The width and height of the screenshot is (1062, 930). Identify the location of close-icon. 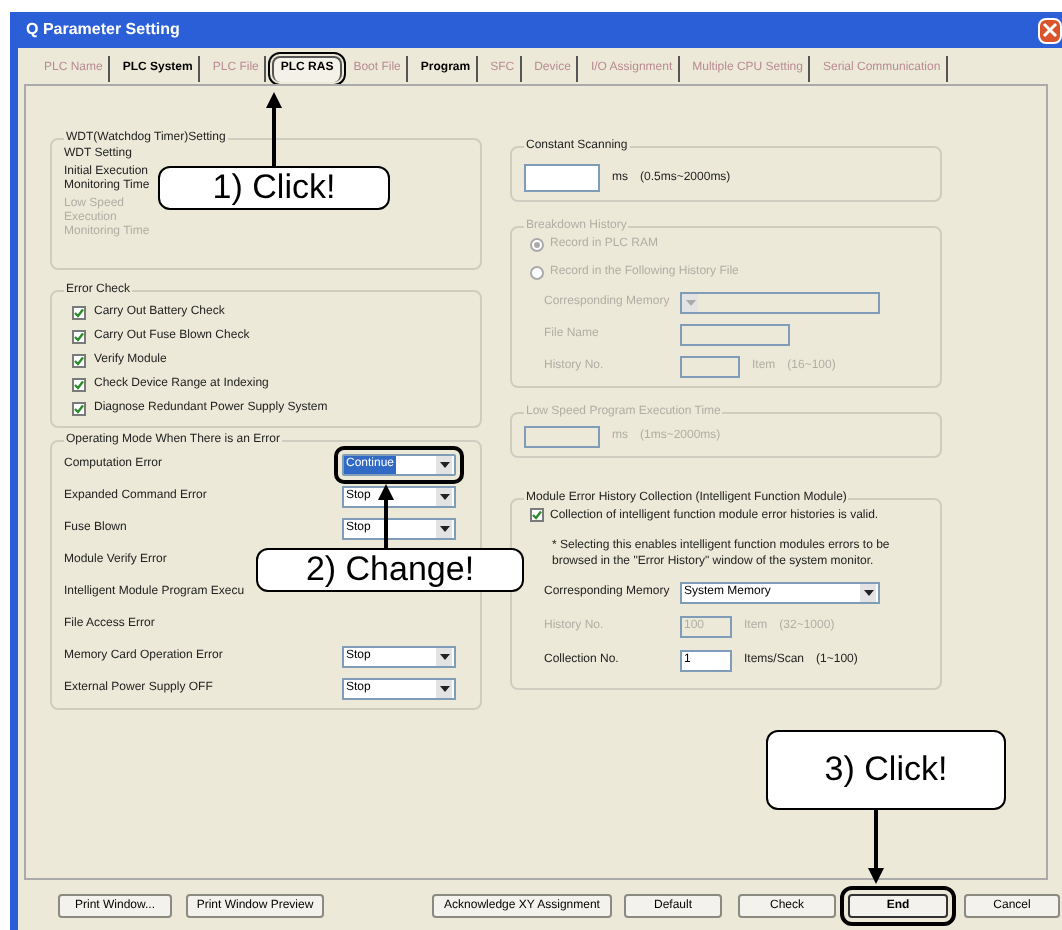
(1050, 30).